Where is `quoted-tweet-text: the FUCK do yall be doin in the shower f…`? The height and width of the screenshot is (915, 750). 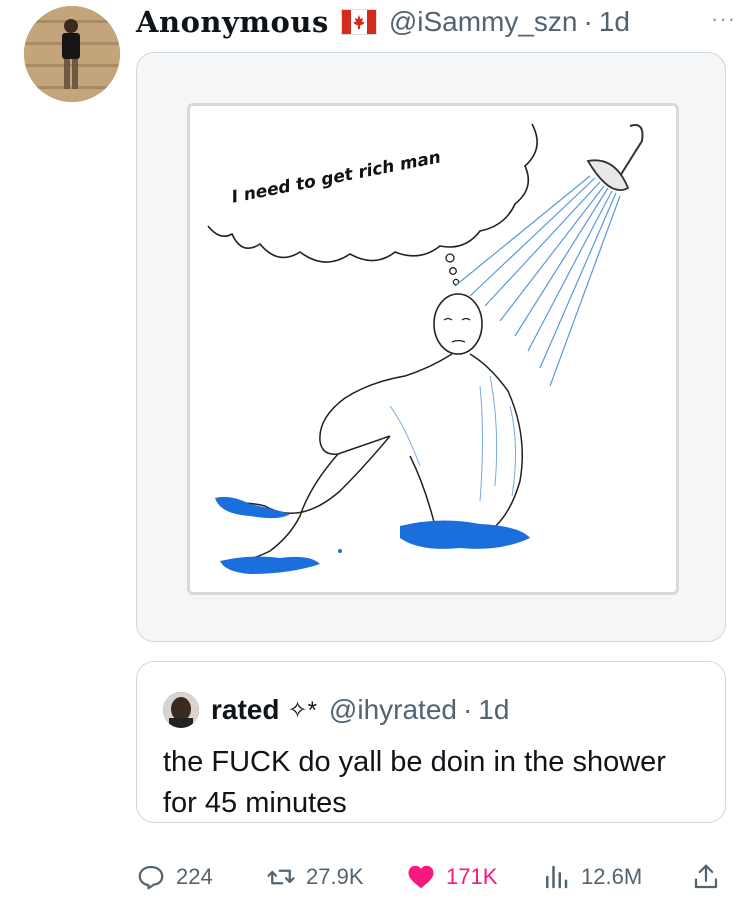 quoted-tweet-text: the FUCK do yall be doin in the shower f… is located at coordinates (414, 782).